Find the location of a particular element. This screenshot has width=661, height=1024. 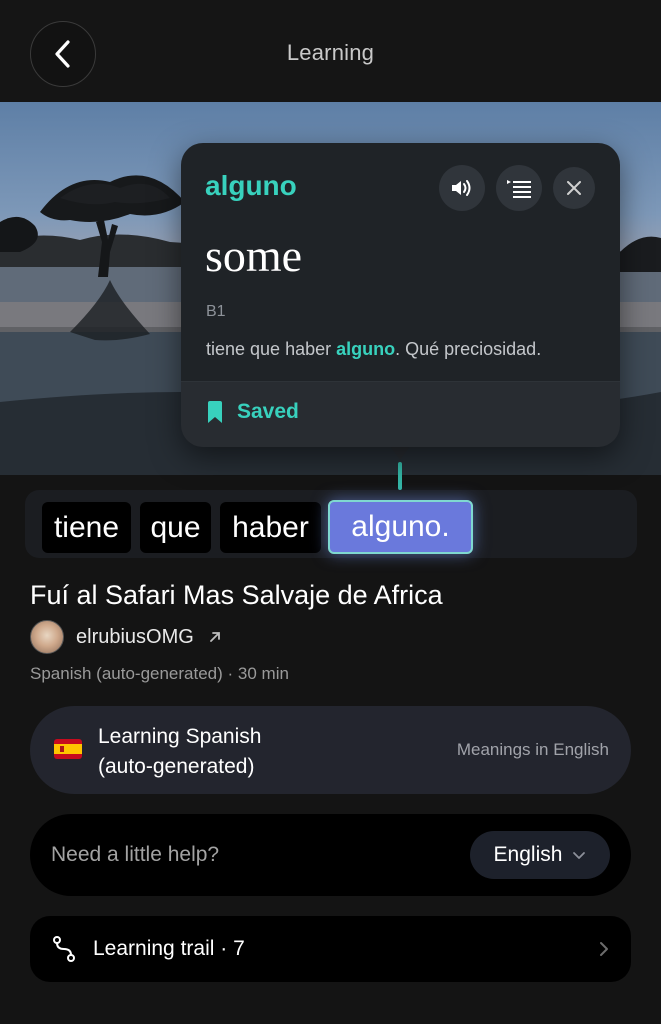

example-sentence: tiene que haber alguno. Qué preciosidad. is located at coordinates (373, 349).